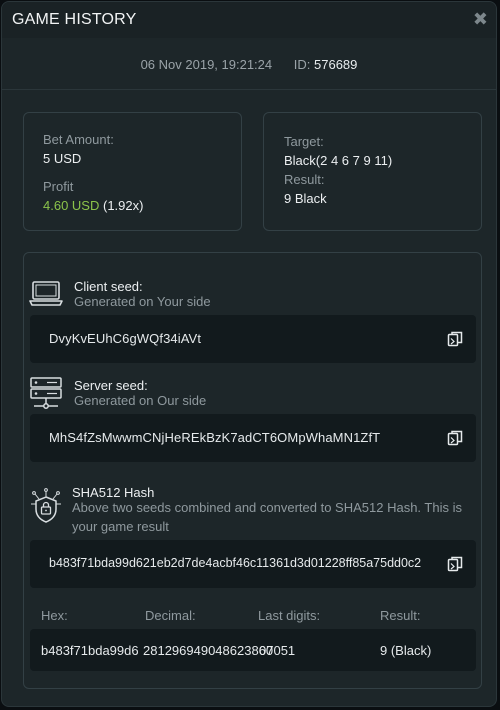 The image size is (500, 710). What do you see at coordinates (304, 141) in the screenshot?
I see `target-label: Target:` at bounding box center [304, 141].